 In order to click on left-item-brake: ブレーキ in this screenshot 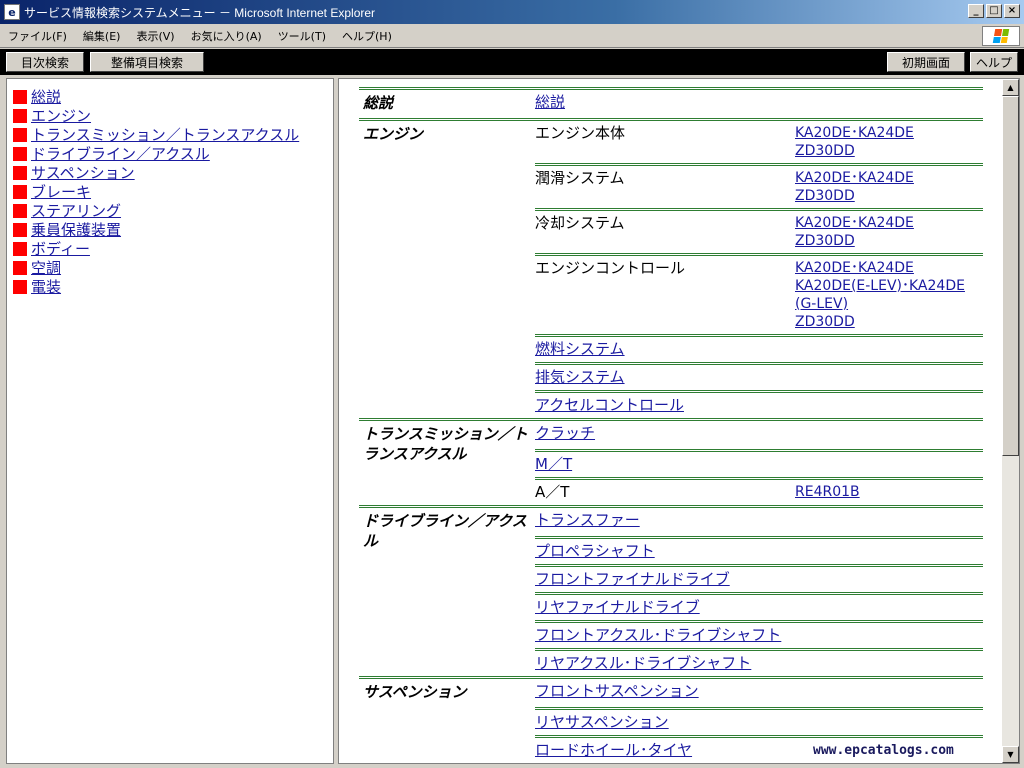, I will do `click(170, 191)`.